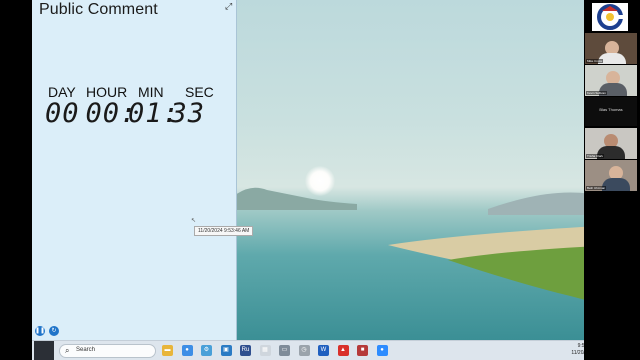 This screenshot has width=640, height=360. Describe the element at coordinates (596, 188) in the screenshot. I see `participant-name: Beth Uhl-Ivan` at that location.